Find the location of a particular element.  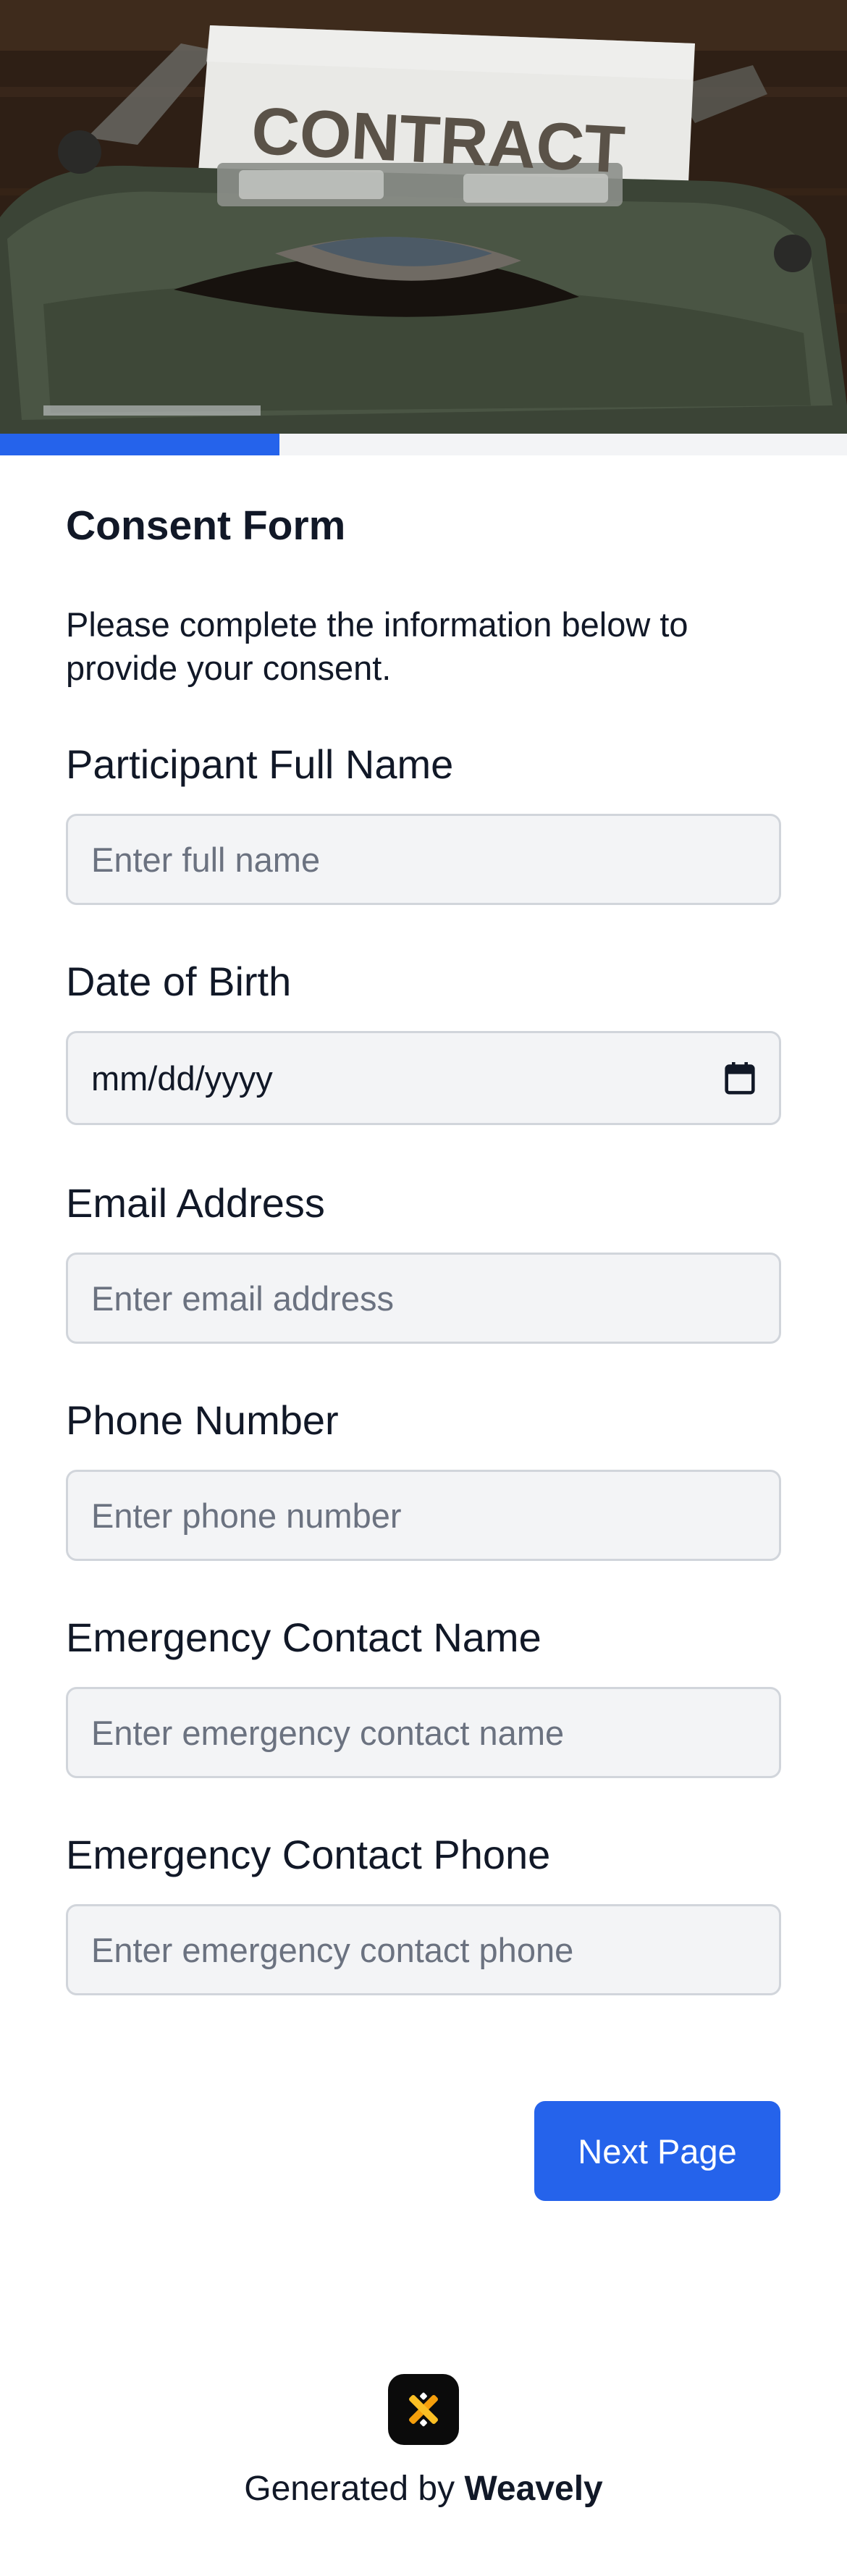

field-phone-number: Phone Number is located at coordinates (423, 1478).